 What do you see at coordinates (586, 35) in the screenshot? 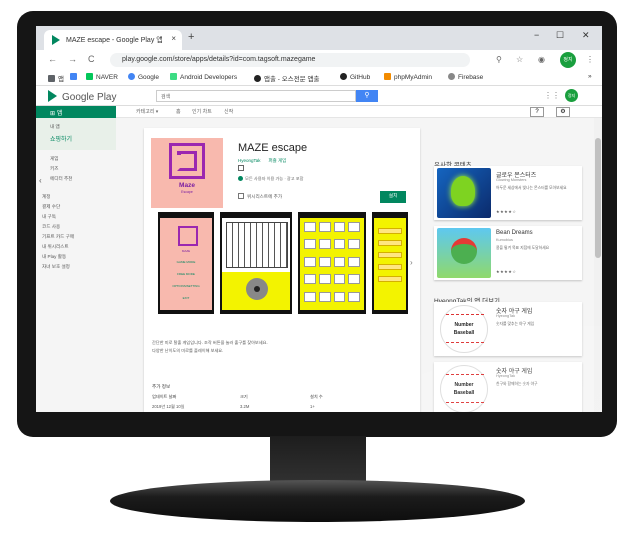
I see `close-window-button: ✕` at bounding box center [586, 35].